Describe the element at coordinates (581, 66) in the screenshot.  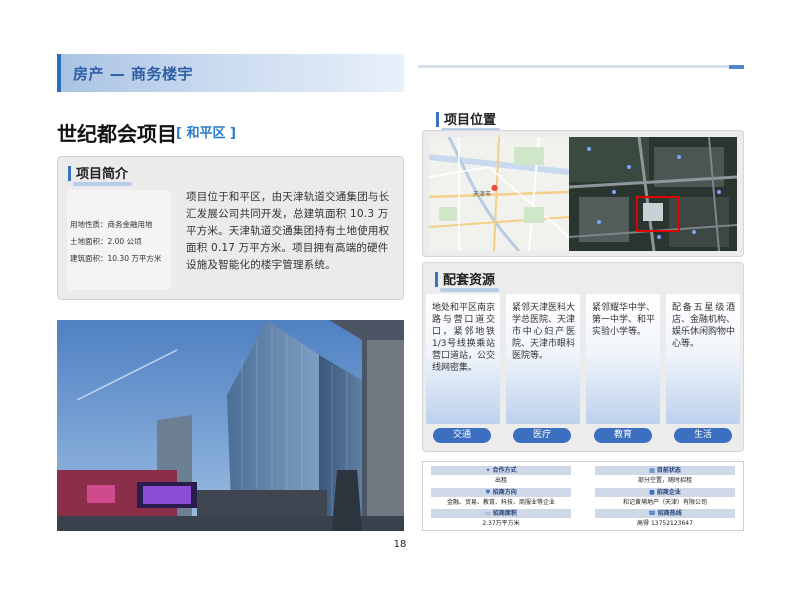
I see `header-divider` at that location.